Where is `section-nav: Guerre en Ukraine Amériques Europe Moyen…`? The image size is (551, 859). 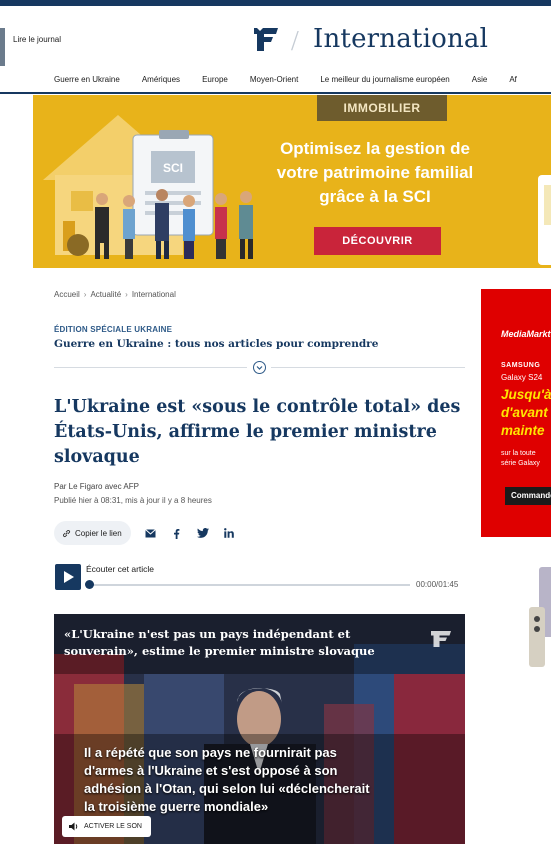 section-nav: Guerre en Ukraine Amériques Europe Moyen… is located at coordinates (296, 81).